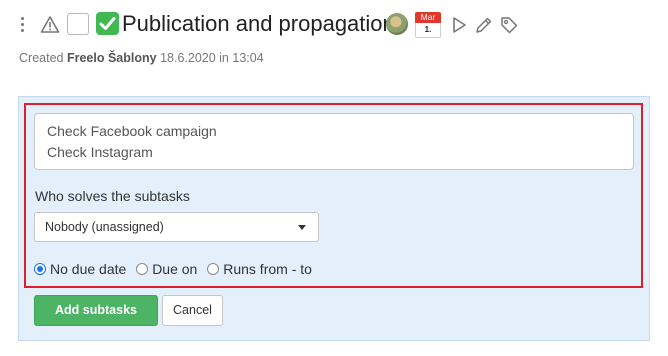  What do you see at coordinates (459, 25) in the screenshot?
I see `play-icon` at bounding box center [459, 25].